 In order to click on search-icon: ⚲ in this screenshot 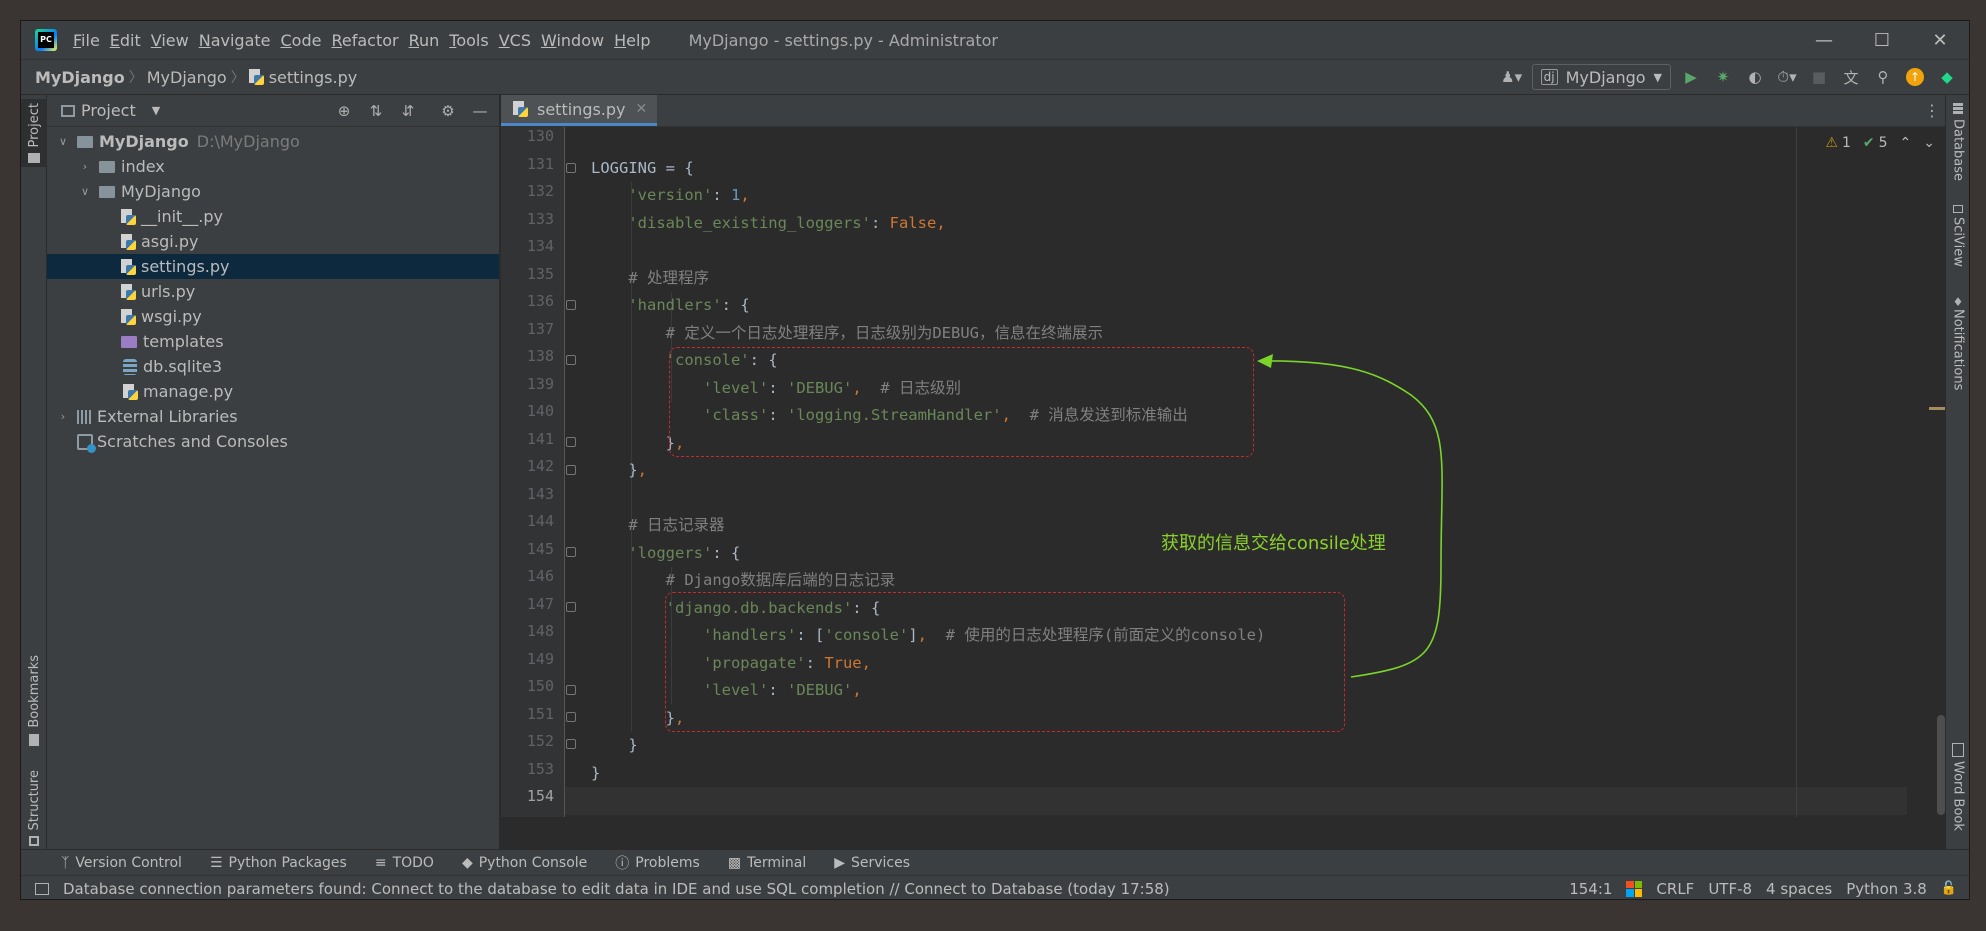, I will do `click(1883, 77)`.